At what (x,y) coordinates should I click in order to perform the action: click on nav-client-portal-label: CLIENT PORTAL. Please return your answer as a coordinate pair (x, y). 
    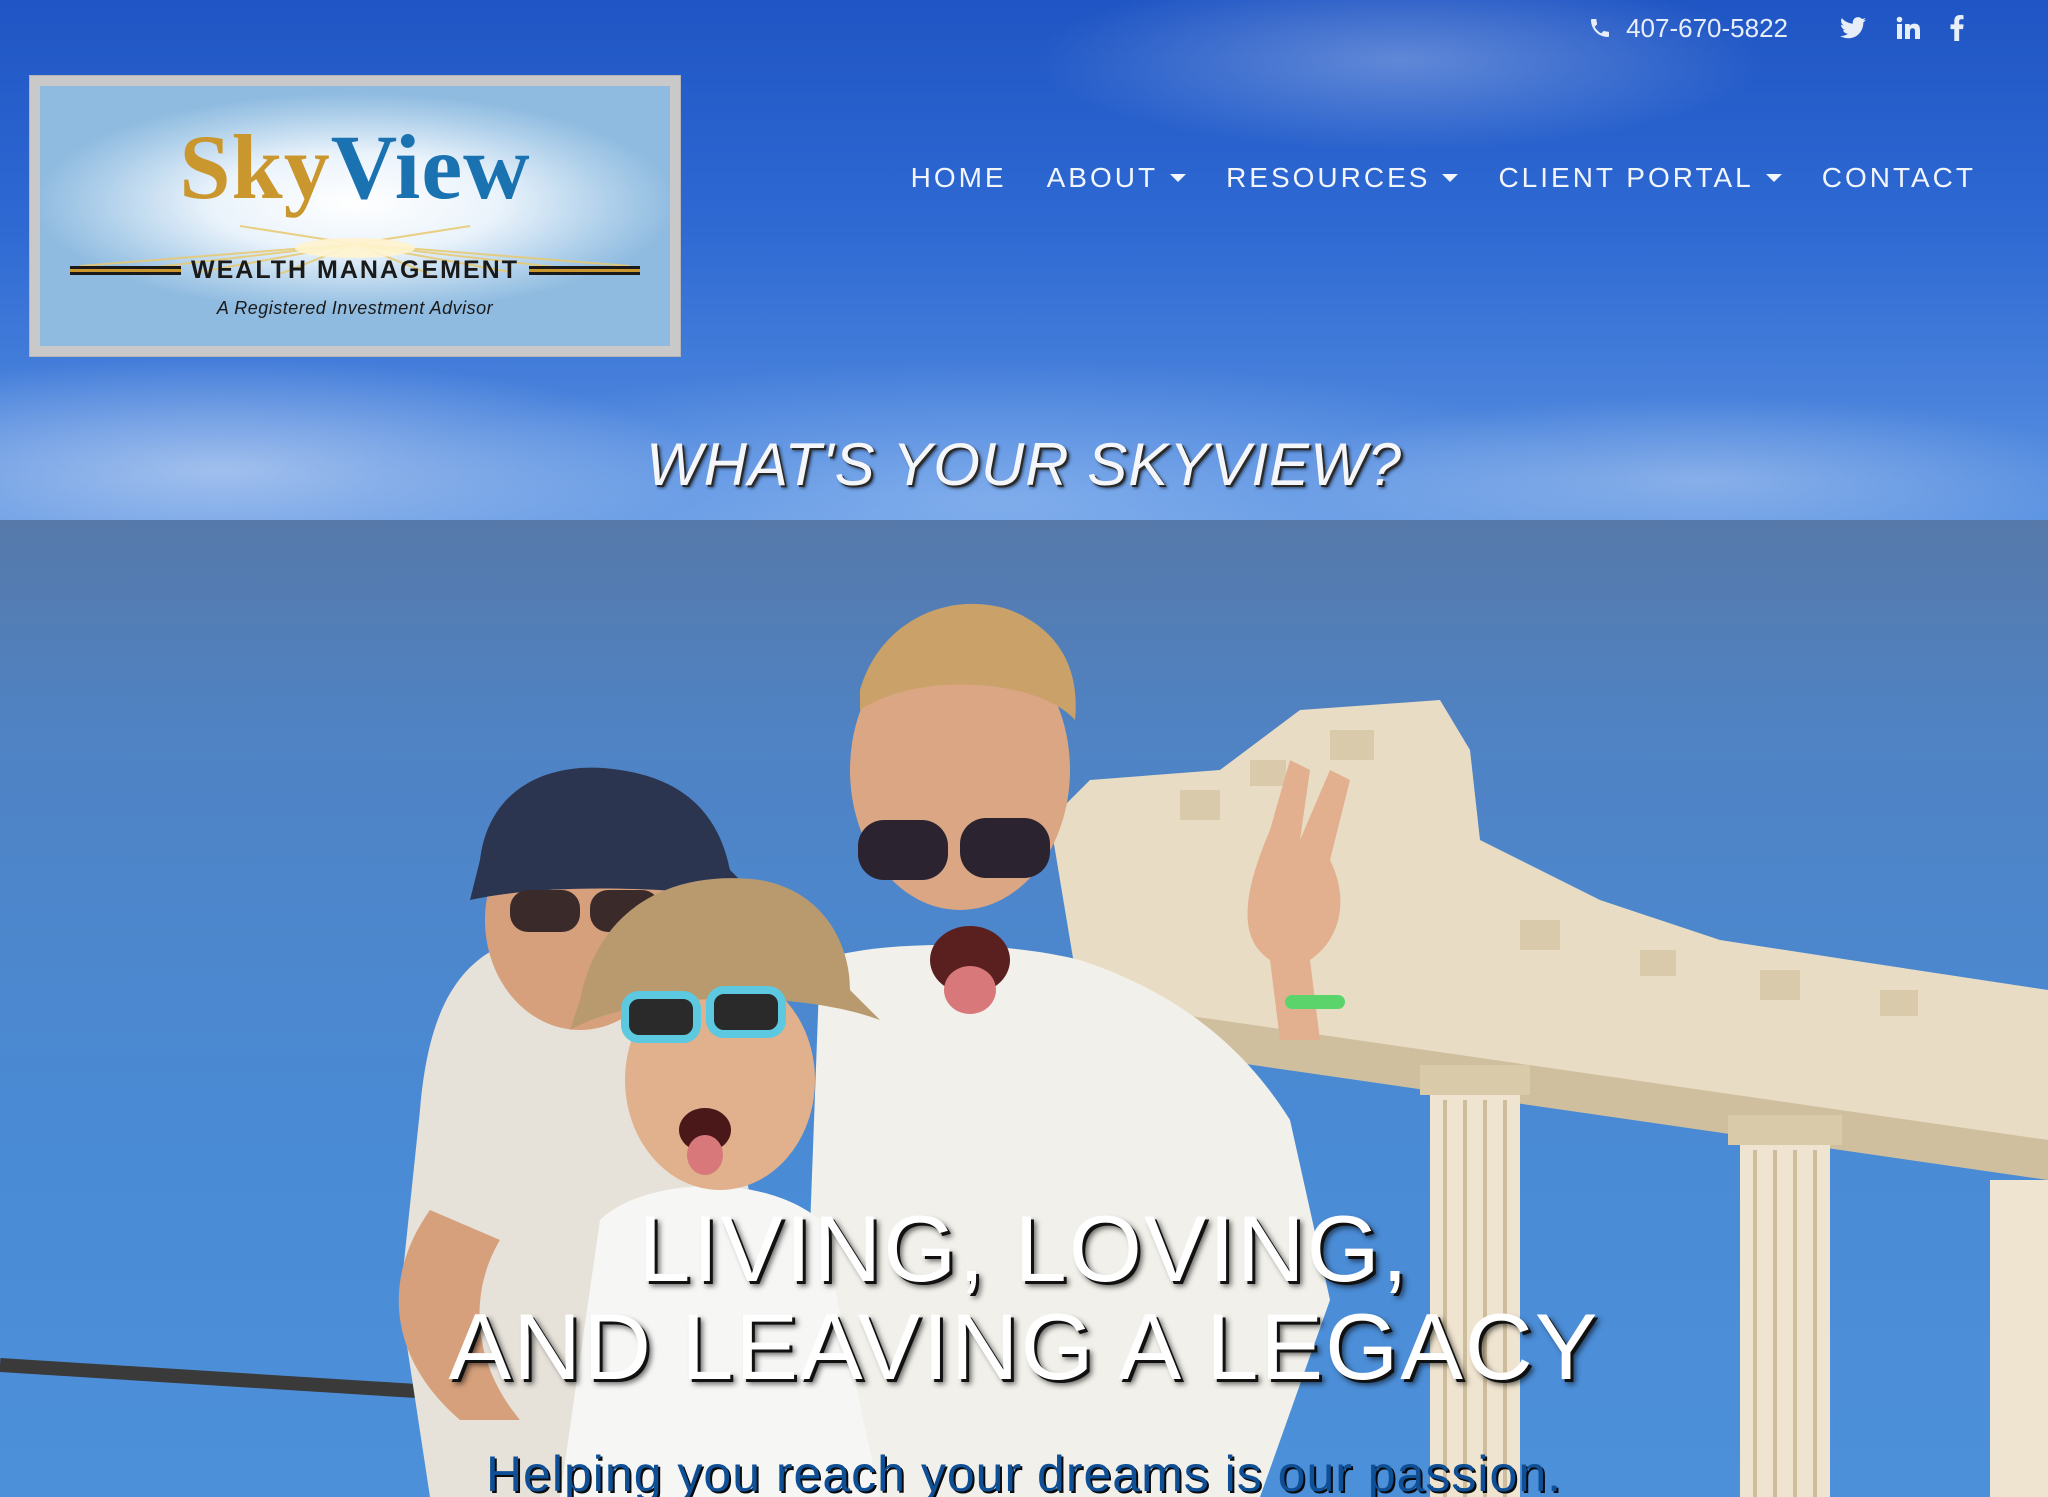
    Looking at the image, I should click on (1626, 177).